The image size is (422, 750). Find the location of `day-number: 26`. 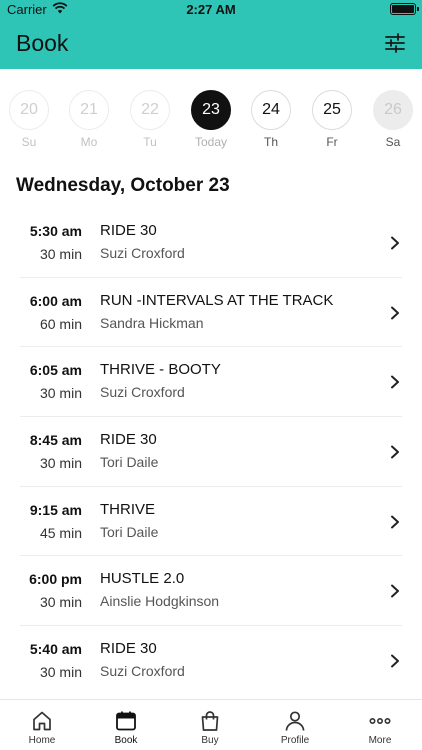

day-number: 26 is located at coordinates (393, 110).